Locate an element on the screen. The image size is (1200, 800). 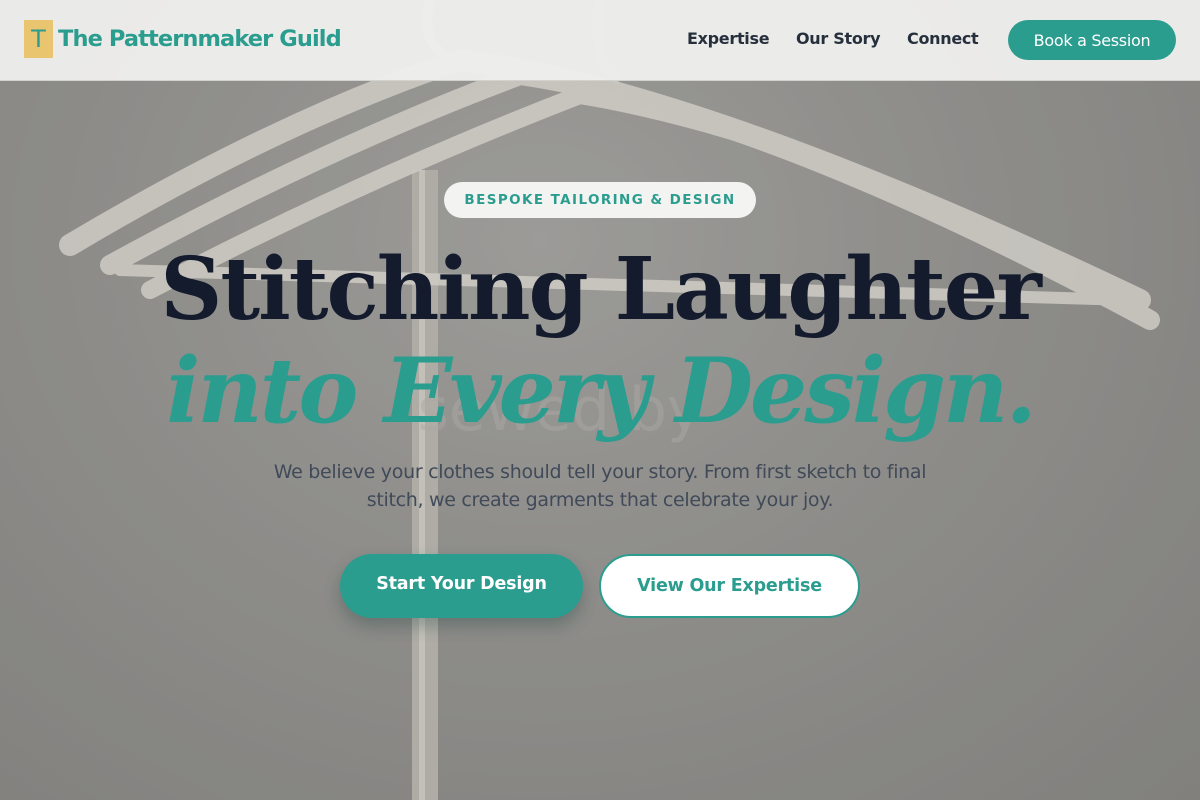
nav-link-expertise: Expertise is located at coordinates (728, 38).